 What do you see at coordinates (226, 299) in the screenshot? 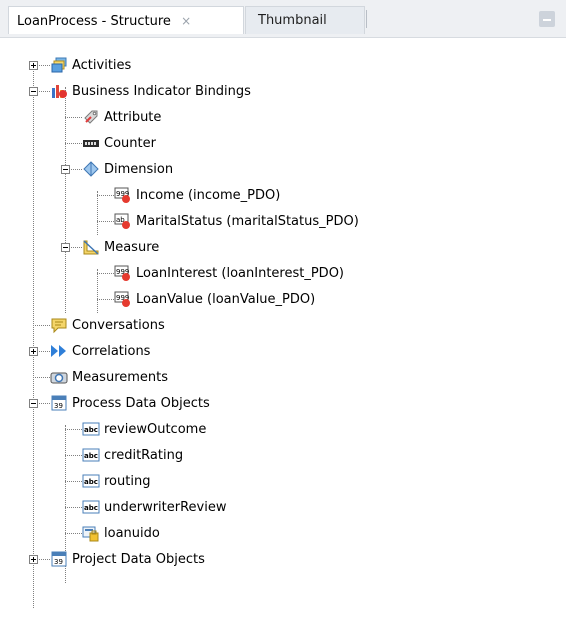
I see `tree-item-label: LoanValue (loanValue_PDO)` at bounding box center [226, 299].